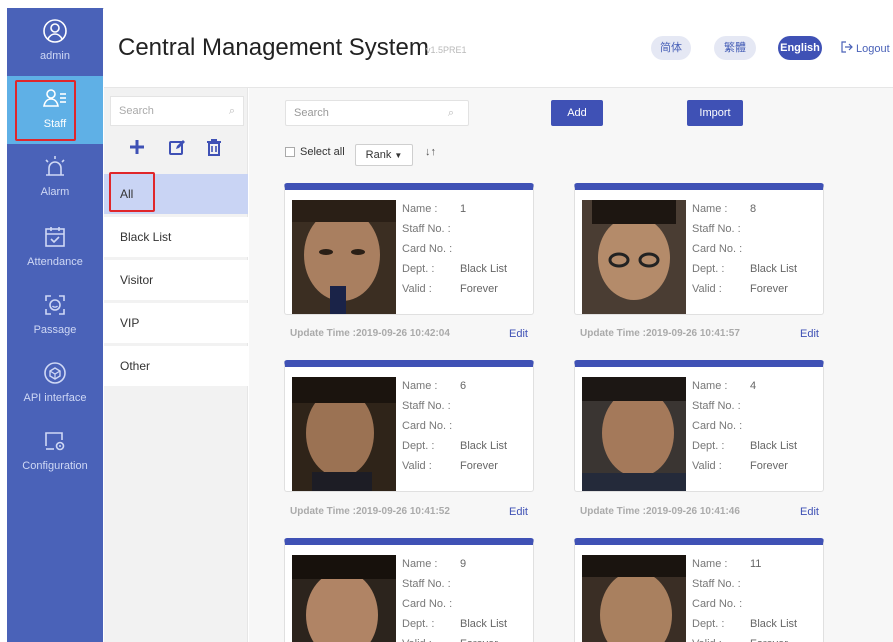 Image resolution: width=893 pixels, height=642 pixels. Describe the element at coordinates (55, 441) in the screenshot. I see `settings-icon` at that location.